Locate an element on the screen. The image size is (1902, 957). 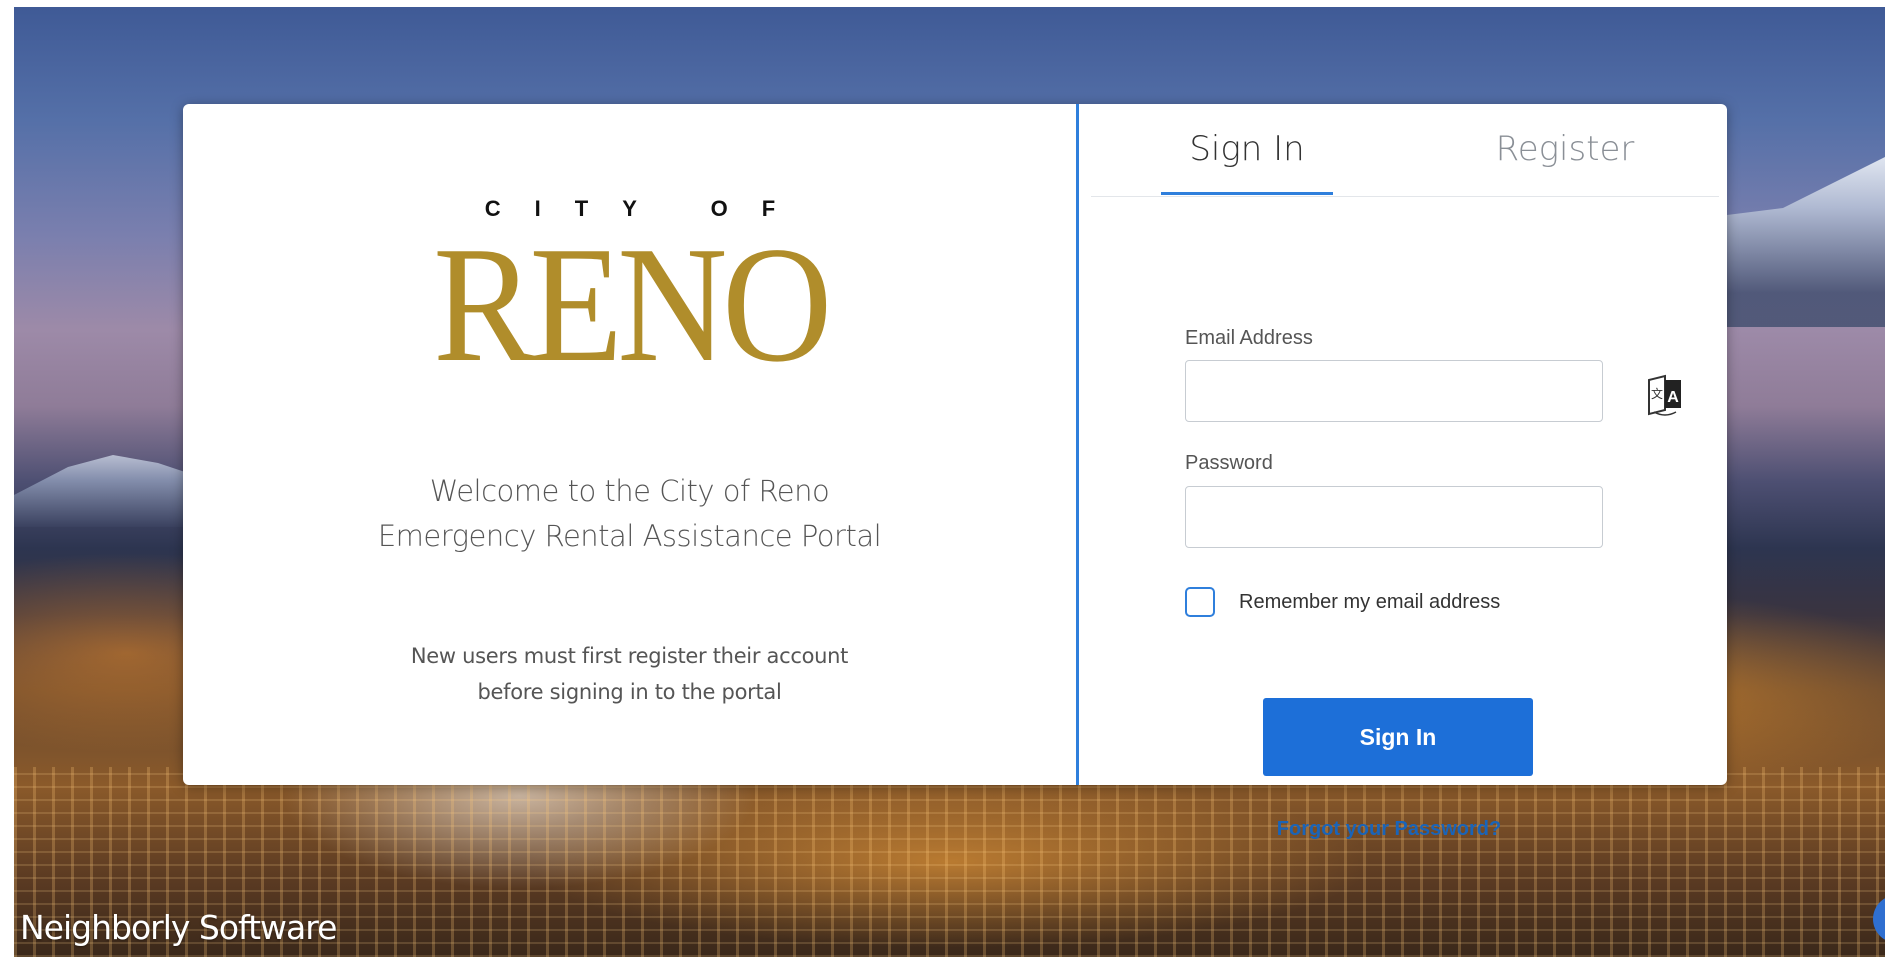
remember-label: Remember my email address is located at coordinates (1370, 601).